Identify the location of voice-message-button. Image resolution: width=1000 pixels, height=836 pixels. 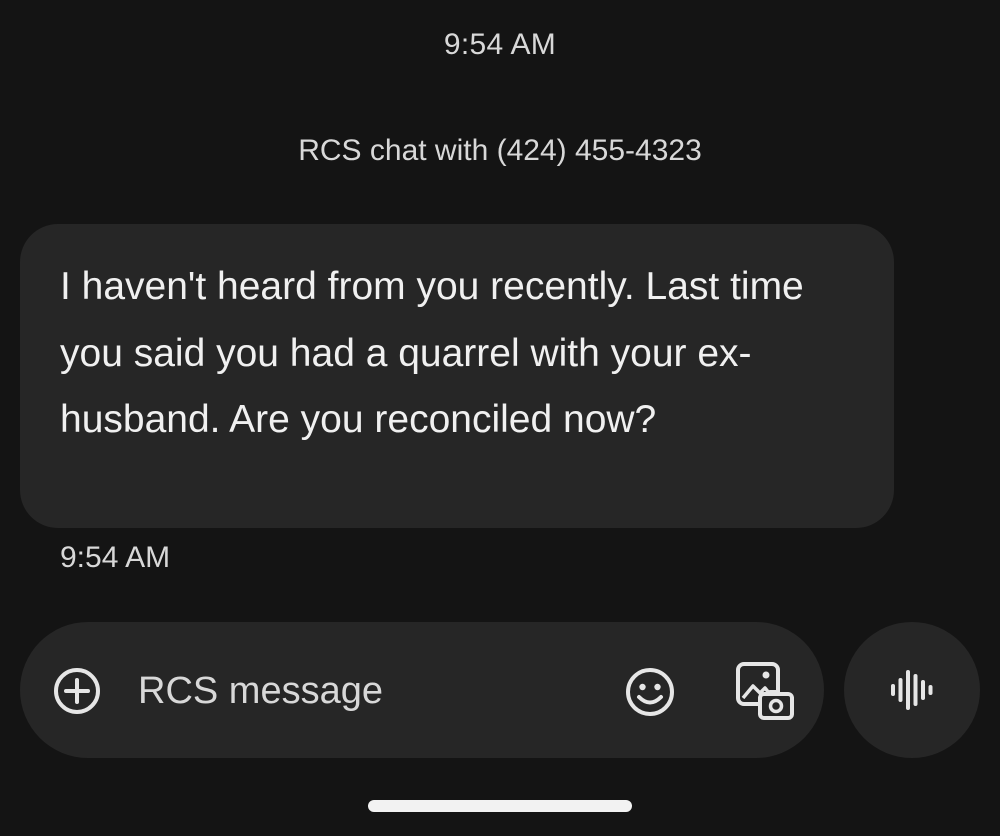
(912, 690).